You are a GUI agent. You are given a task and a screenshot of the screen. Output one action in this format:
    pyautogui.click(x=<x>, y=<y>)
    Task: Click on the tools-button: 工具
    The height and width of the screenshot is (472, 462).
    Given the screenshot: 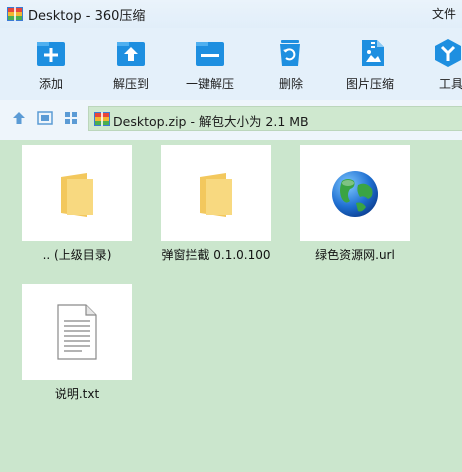 What is the action you would take?
    pyautogui.click(x=443, y=64)
    